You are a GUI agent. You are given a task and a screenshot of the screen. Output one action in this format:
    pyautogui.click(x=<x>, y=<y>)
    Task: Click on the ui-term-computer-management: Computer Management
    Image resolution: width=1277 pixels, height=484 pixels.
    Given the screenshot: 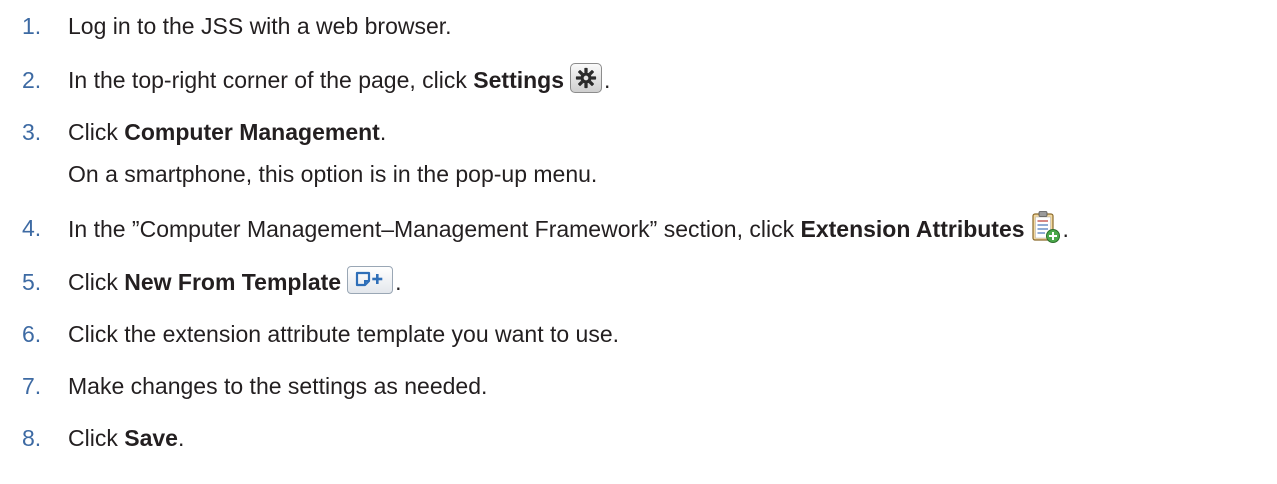 What is the action you would take?
    pyautogui.click(x=252, y=132)
    